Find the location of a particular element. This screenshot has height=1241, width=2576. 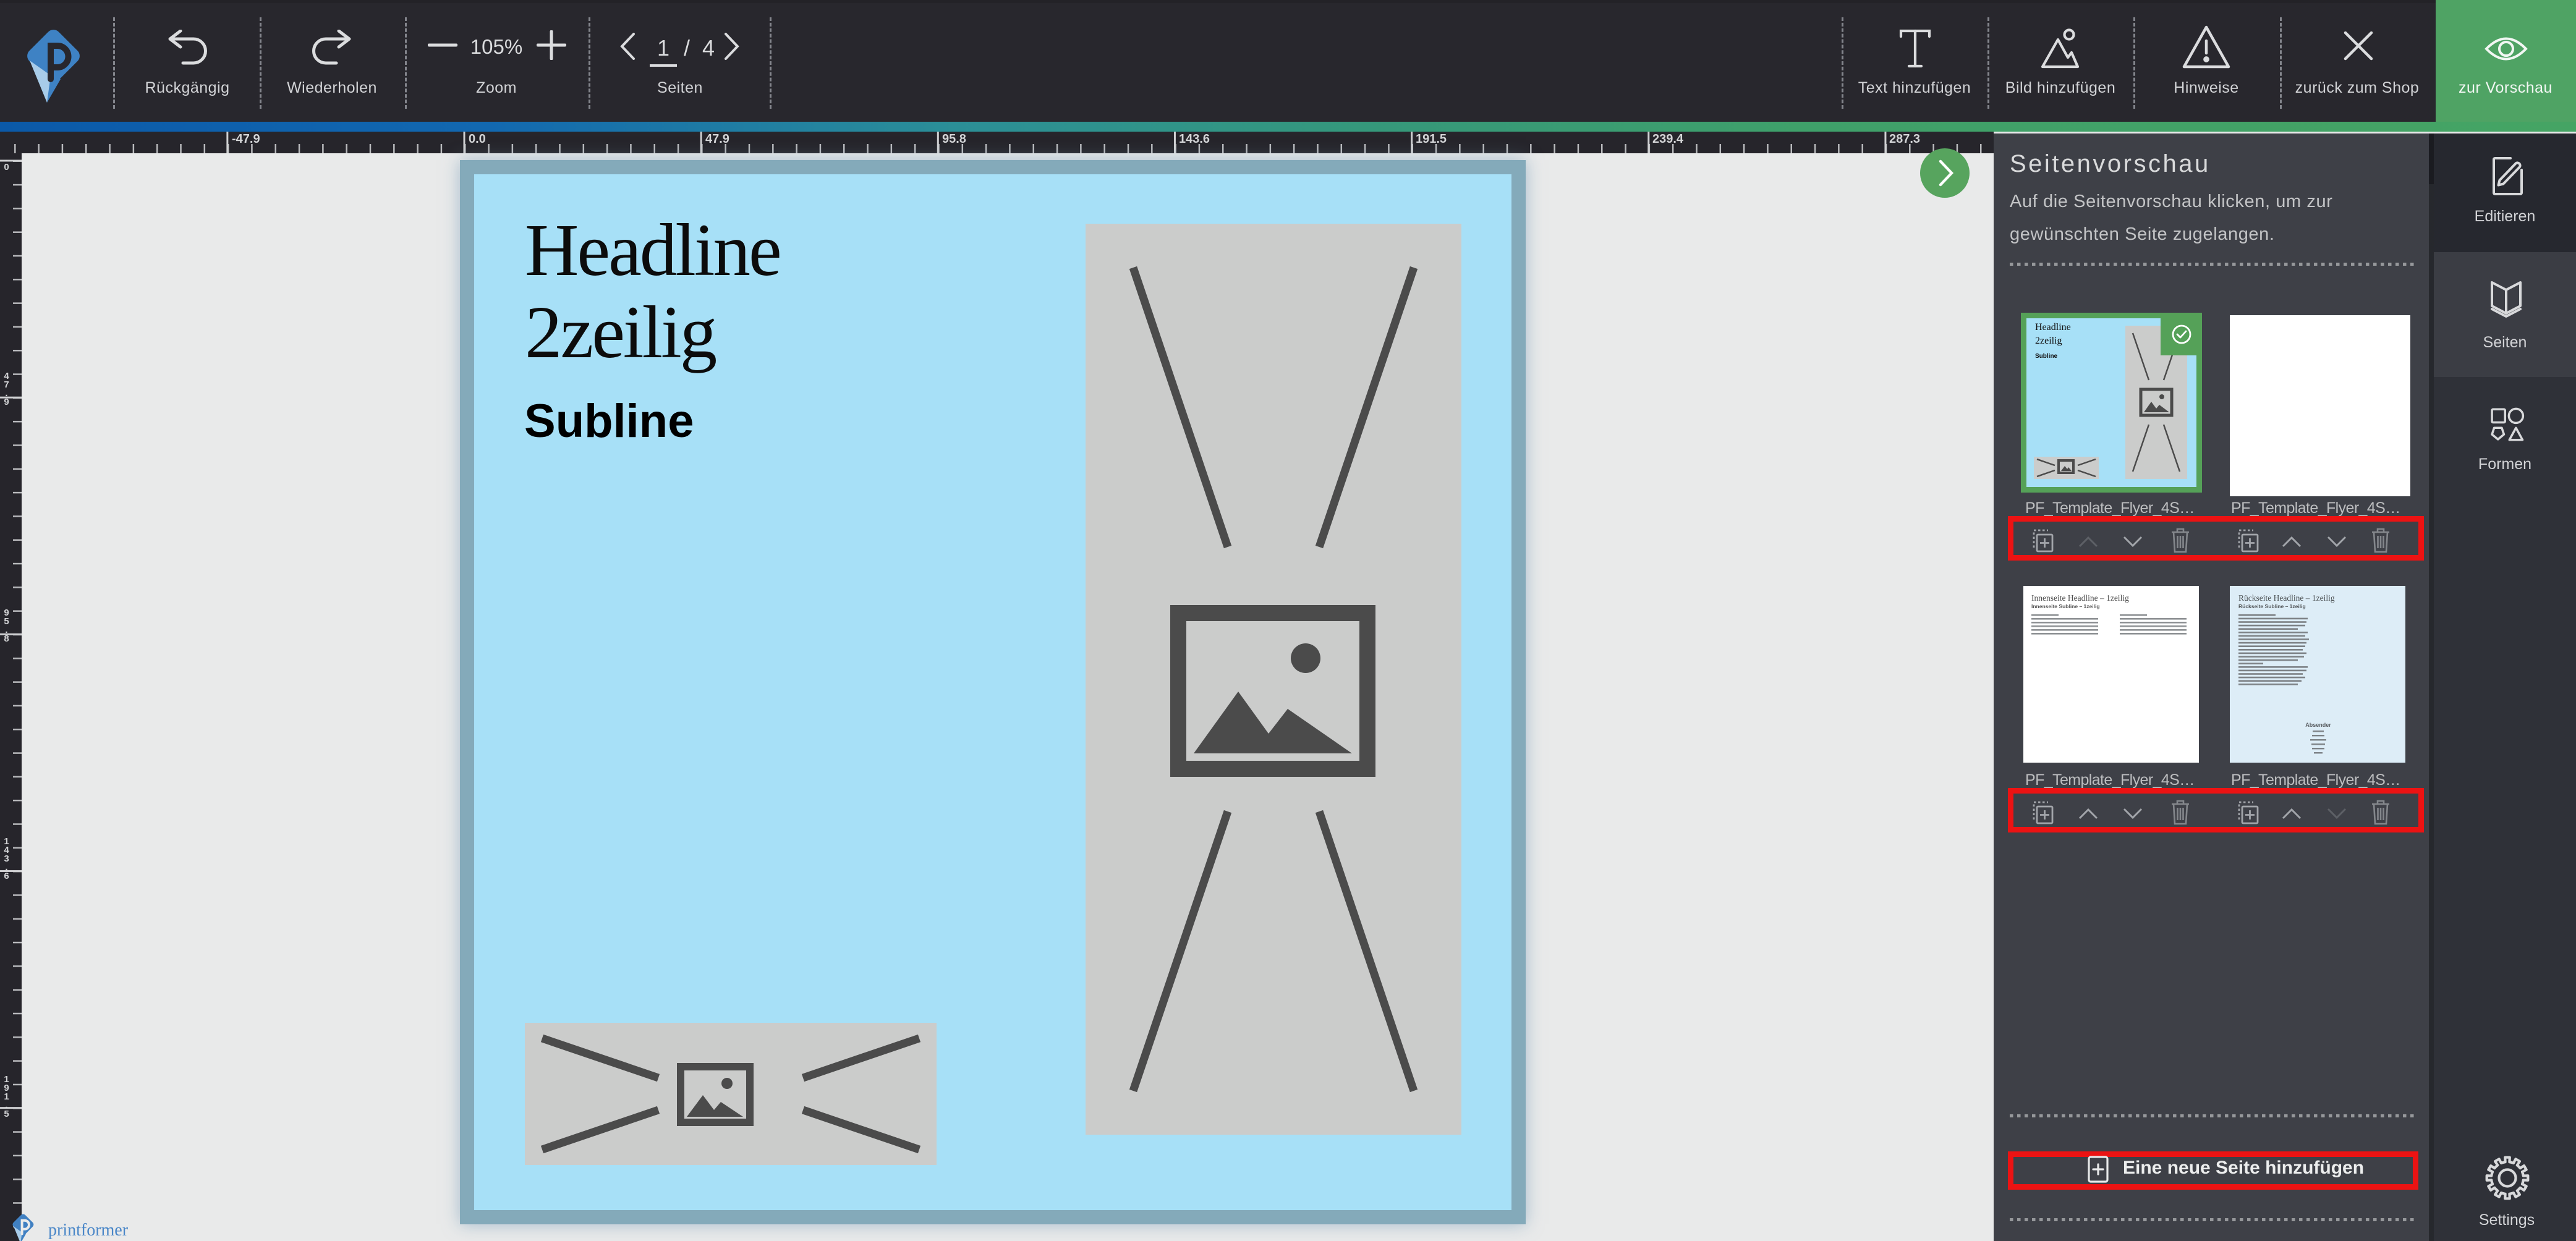

svg-text: Subline is located at coordinates (2046, 356).